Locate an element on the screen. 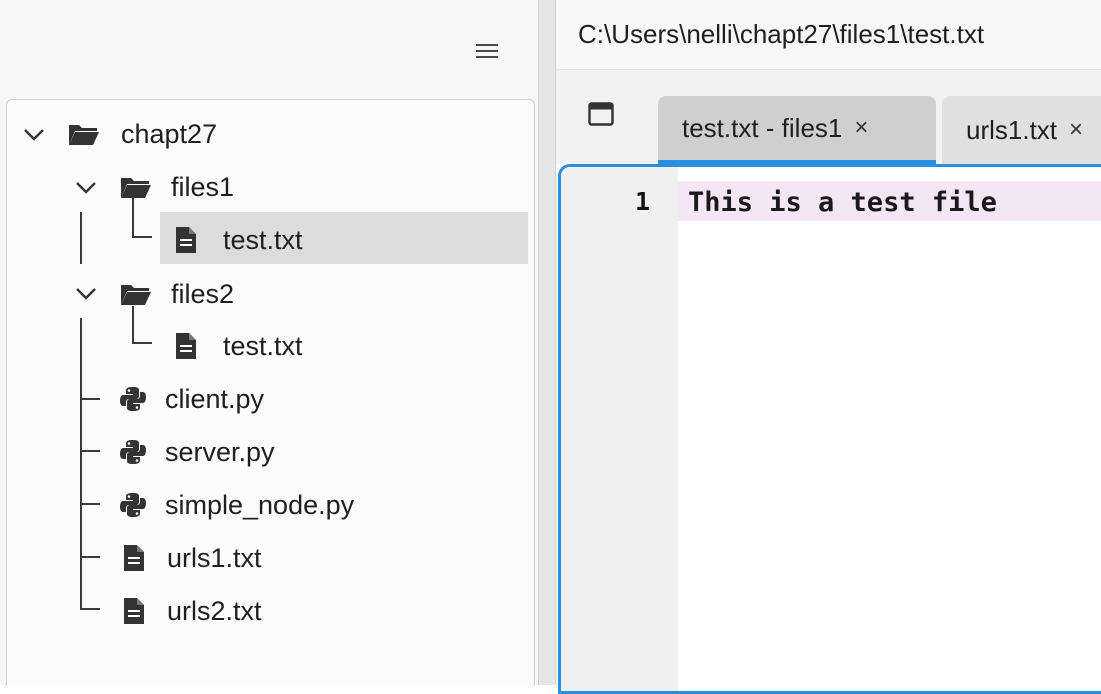 This screenshot has width=1101, height=694. tree-item-simple-node-py: simple_node.py is located at coordinates (236, 505).